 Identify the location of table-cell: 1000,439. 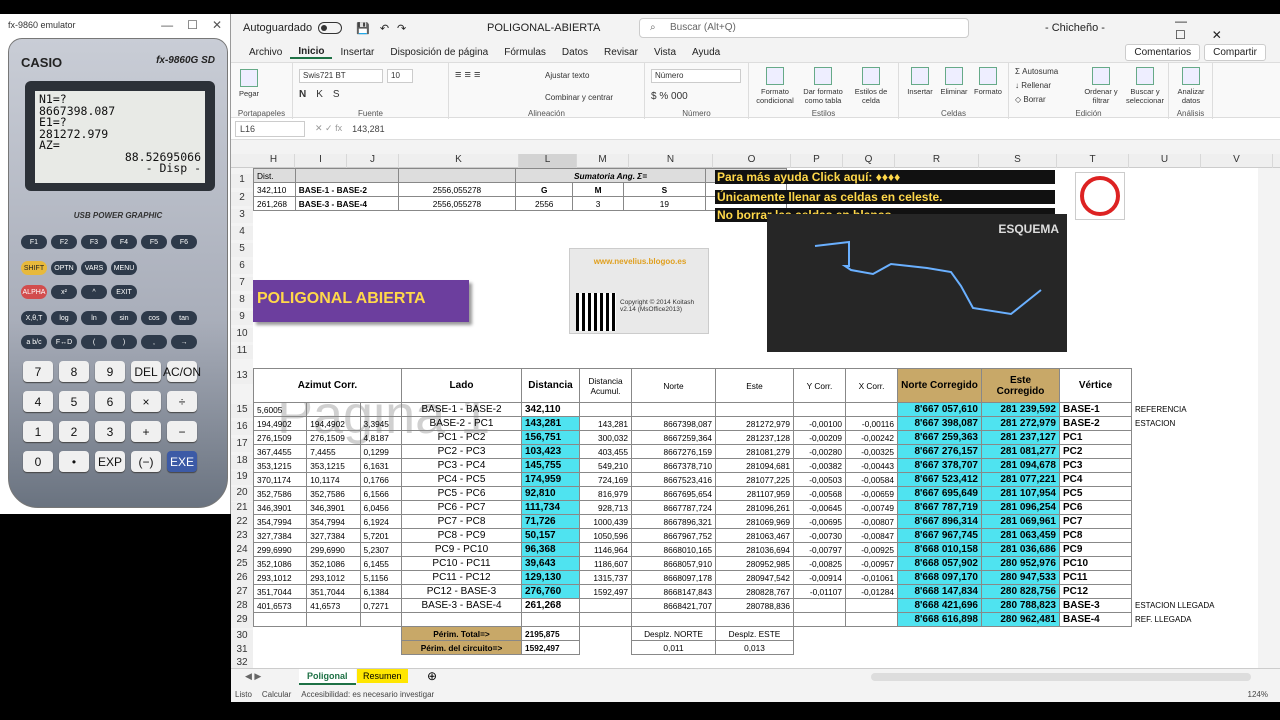
(605, 521).